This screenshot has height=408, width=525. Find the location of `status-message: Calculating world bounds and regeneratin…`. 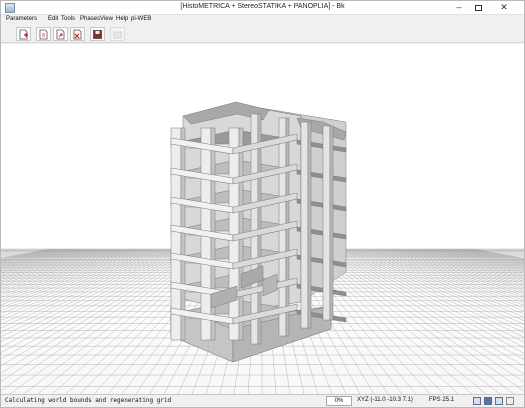

status-message: Calculating world bounds and regeneratin… is located at coordinates (88, 400).